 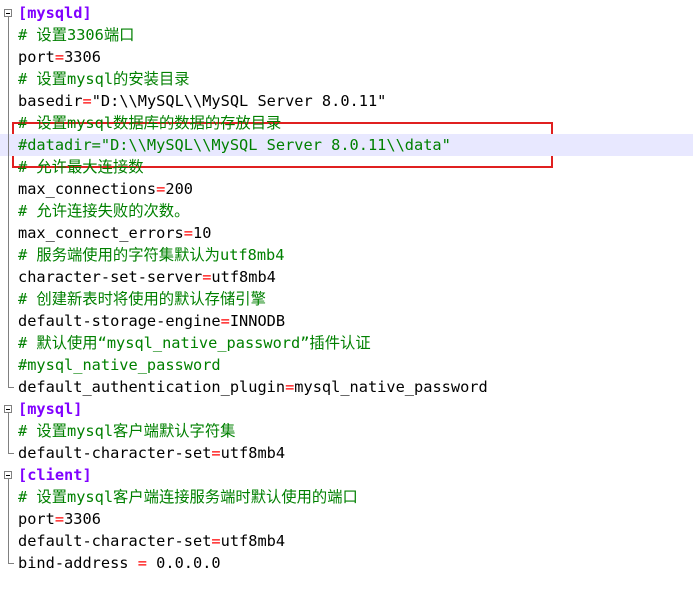 What do you see at coordinates (36, 519) in the screenshot?
I see `config-key: port` at bounding box center [36, 519].